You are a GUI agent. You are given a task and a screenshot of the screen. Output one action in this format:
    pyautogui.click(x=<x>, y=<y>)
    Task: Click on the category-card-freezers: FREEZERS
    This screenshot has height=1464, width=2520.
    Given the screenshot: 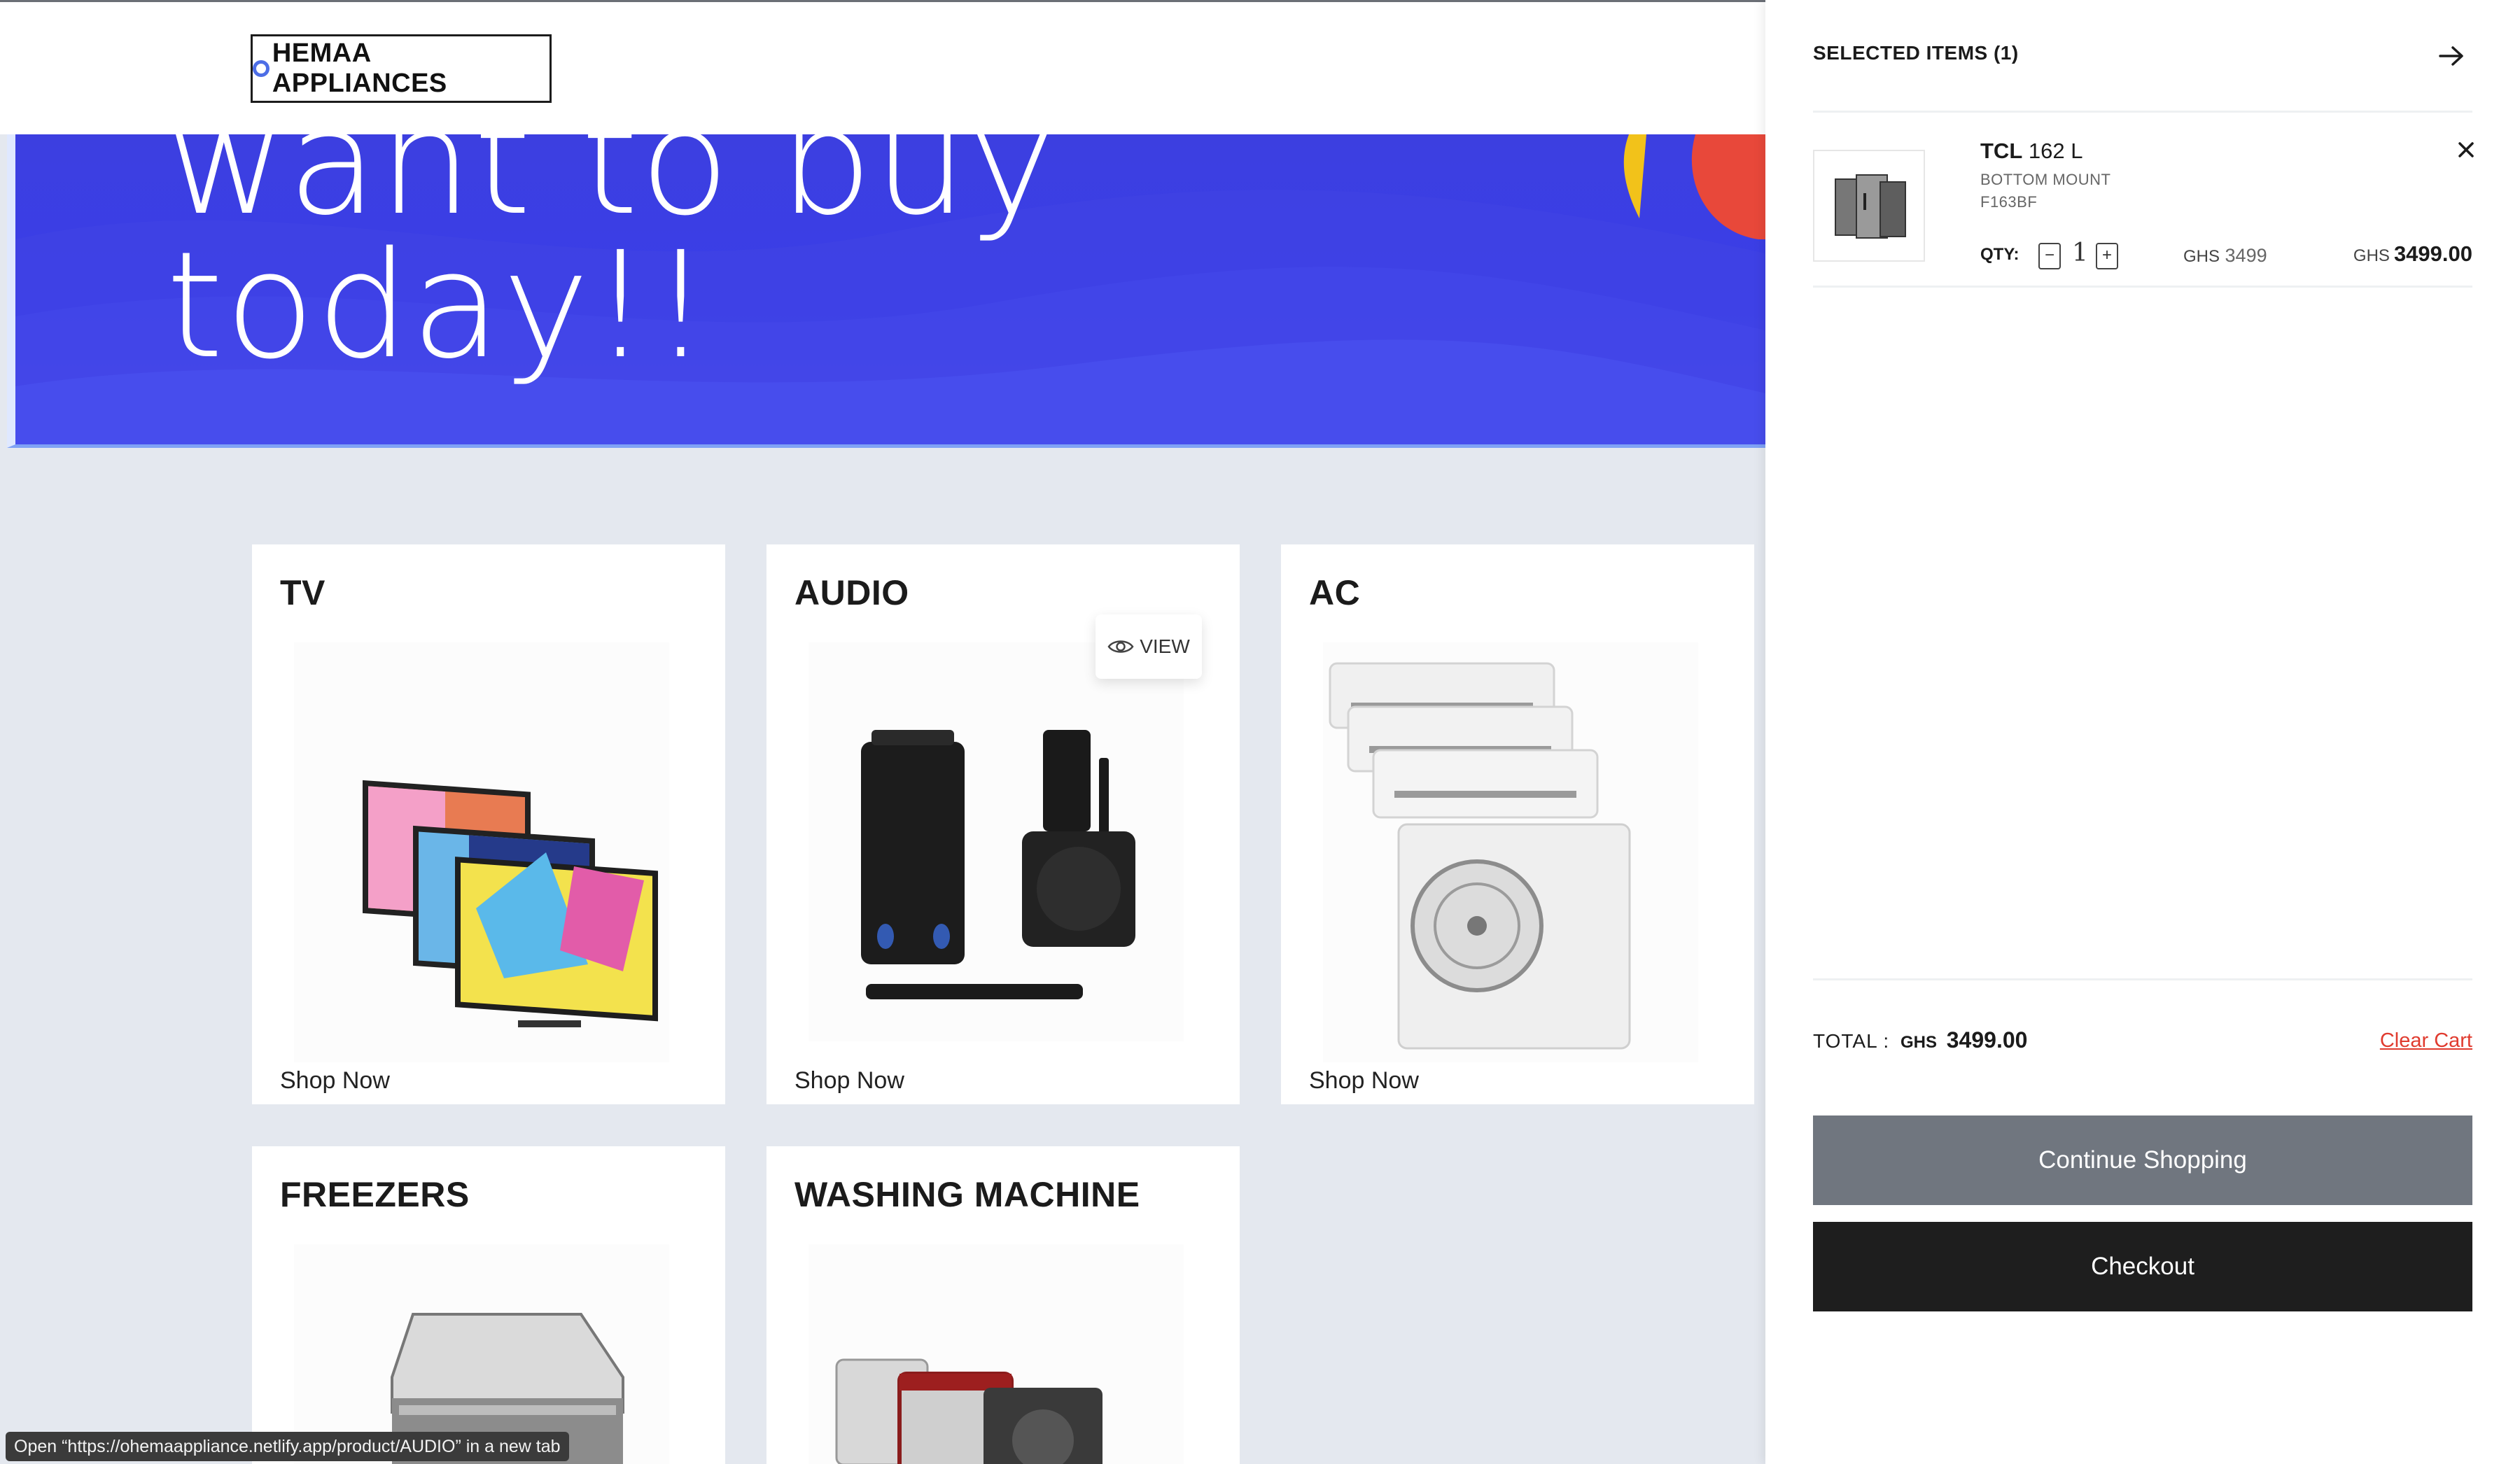 What is the action you would take?
    pyautogui.click(x=488, y=1305)
    